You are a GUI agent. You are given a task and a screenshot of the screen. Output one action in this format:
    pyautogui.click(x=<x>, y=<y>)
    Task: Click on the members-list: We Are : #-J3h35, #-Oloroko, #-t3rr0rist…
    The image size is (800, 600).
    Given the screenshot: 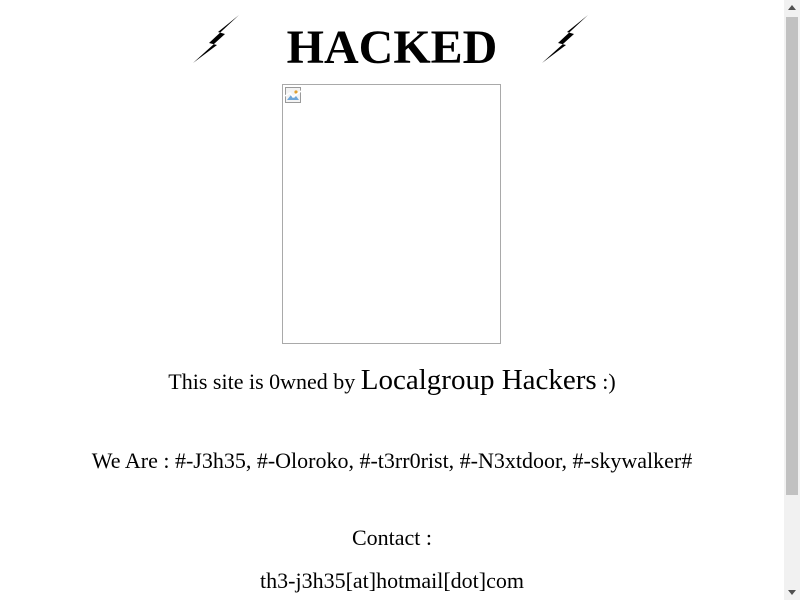 What is the action you would take?
    pyautogui.click(x=392, y=460)
    